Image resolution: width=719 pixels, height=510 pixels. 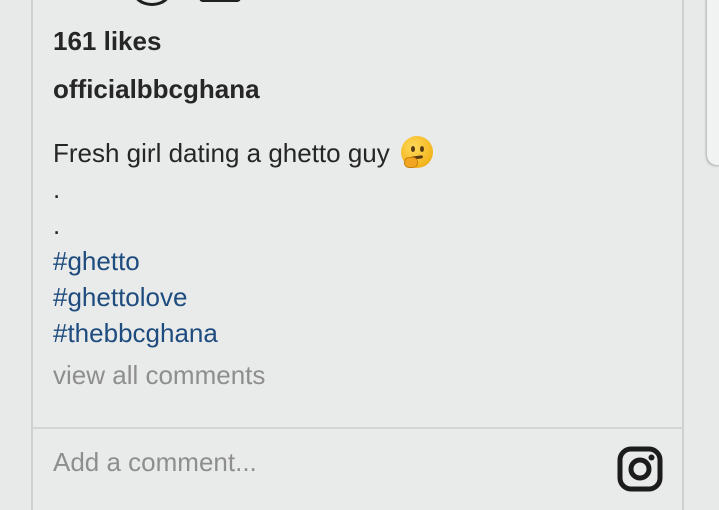 I want to click on instagram-icon, so click(x=640, y=469).